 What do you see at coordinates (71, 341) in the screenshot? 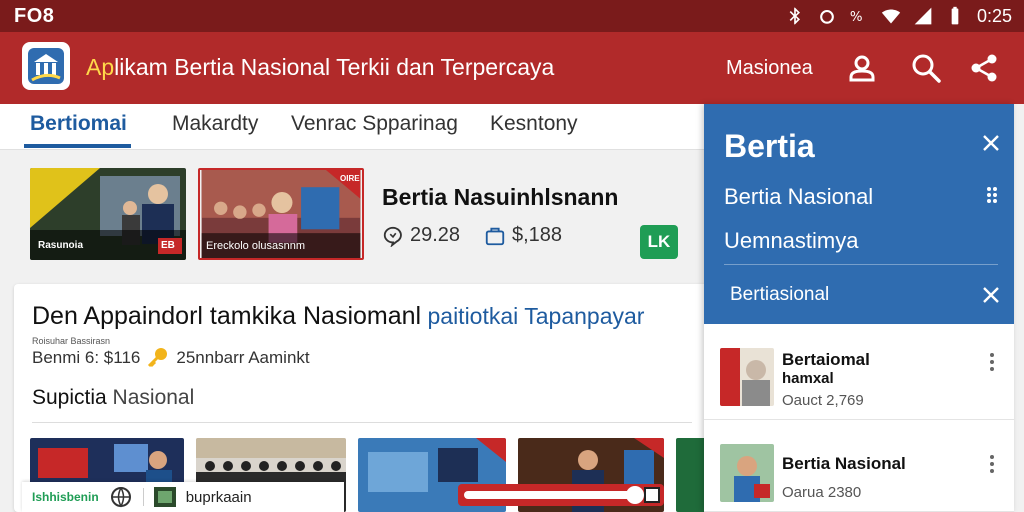
I see `article-small-text: Roisuhar Bassirasn` at bounding box center [71, 341].